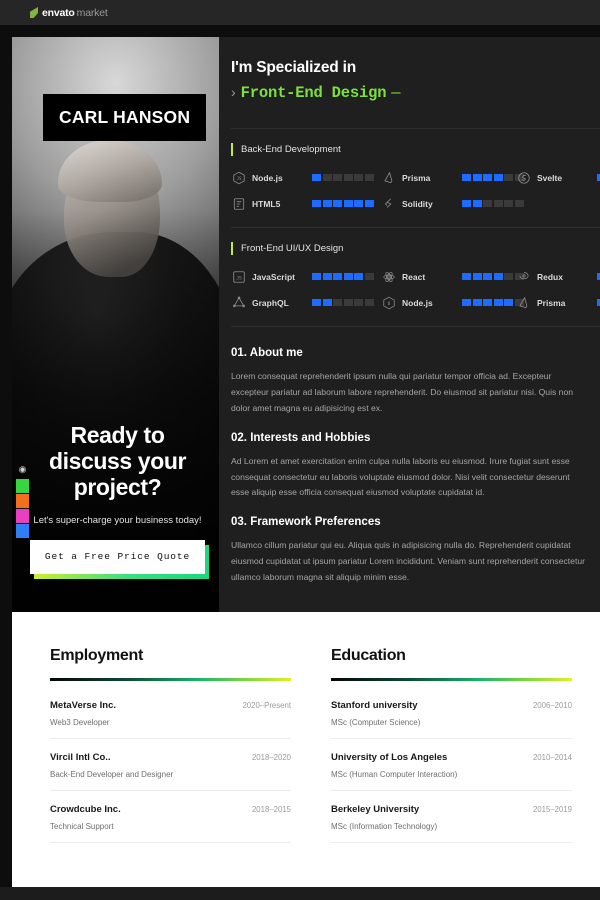  What do you see at coordinates (451, 809) in the screenshot?
I see `entry-top: Berkeley University 2015–2019` at bounding box center [451, 809].